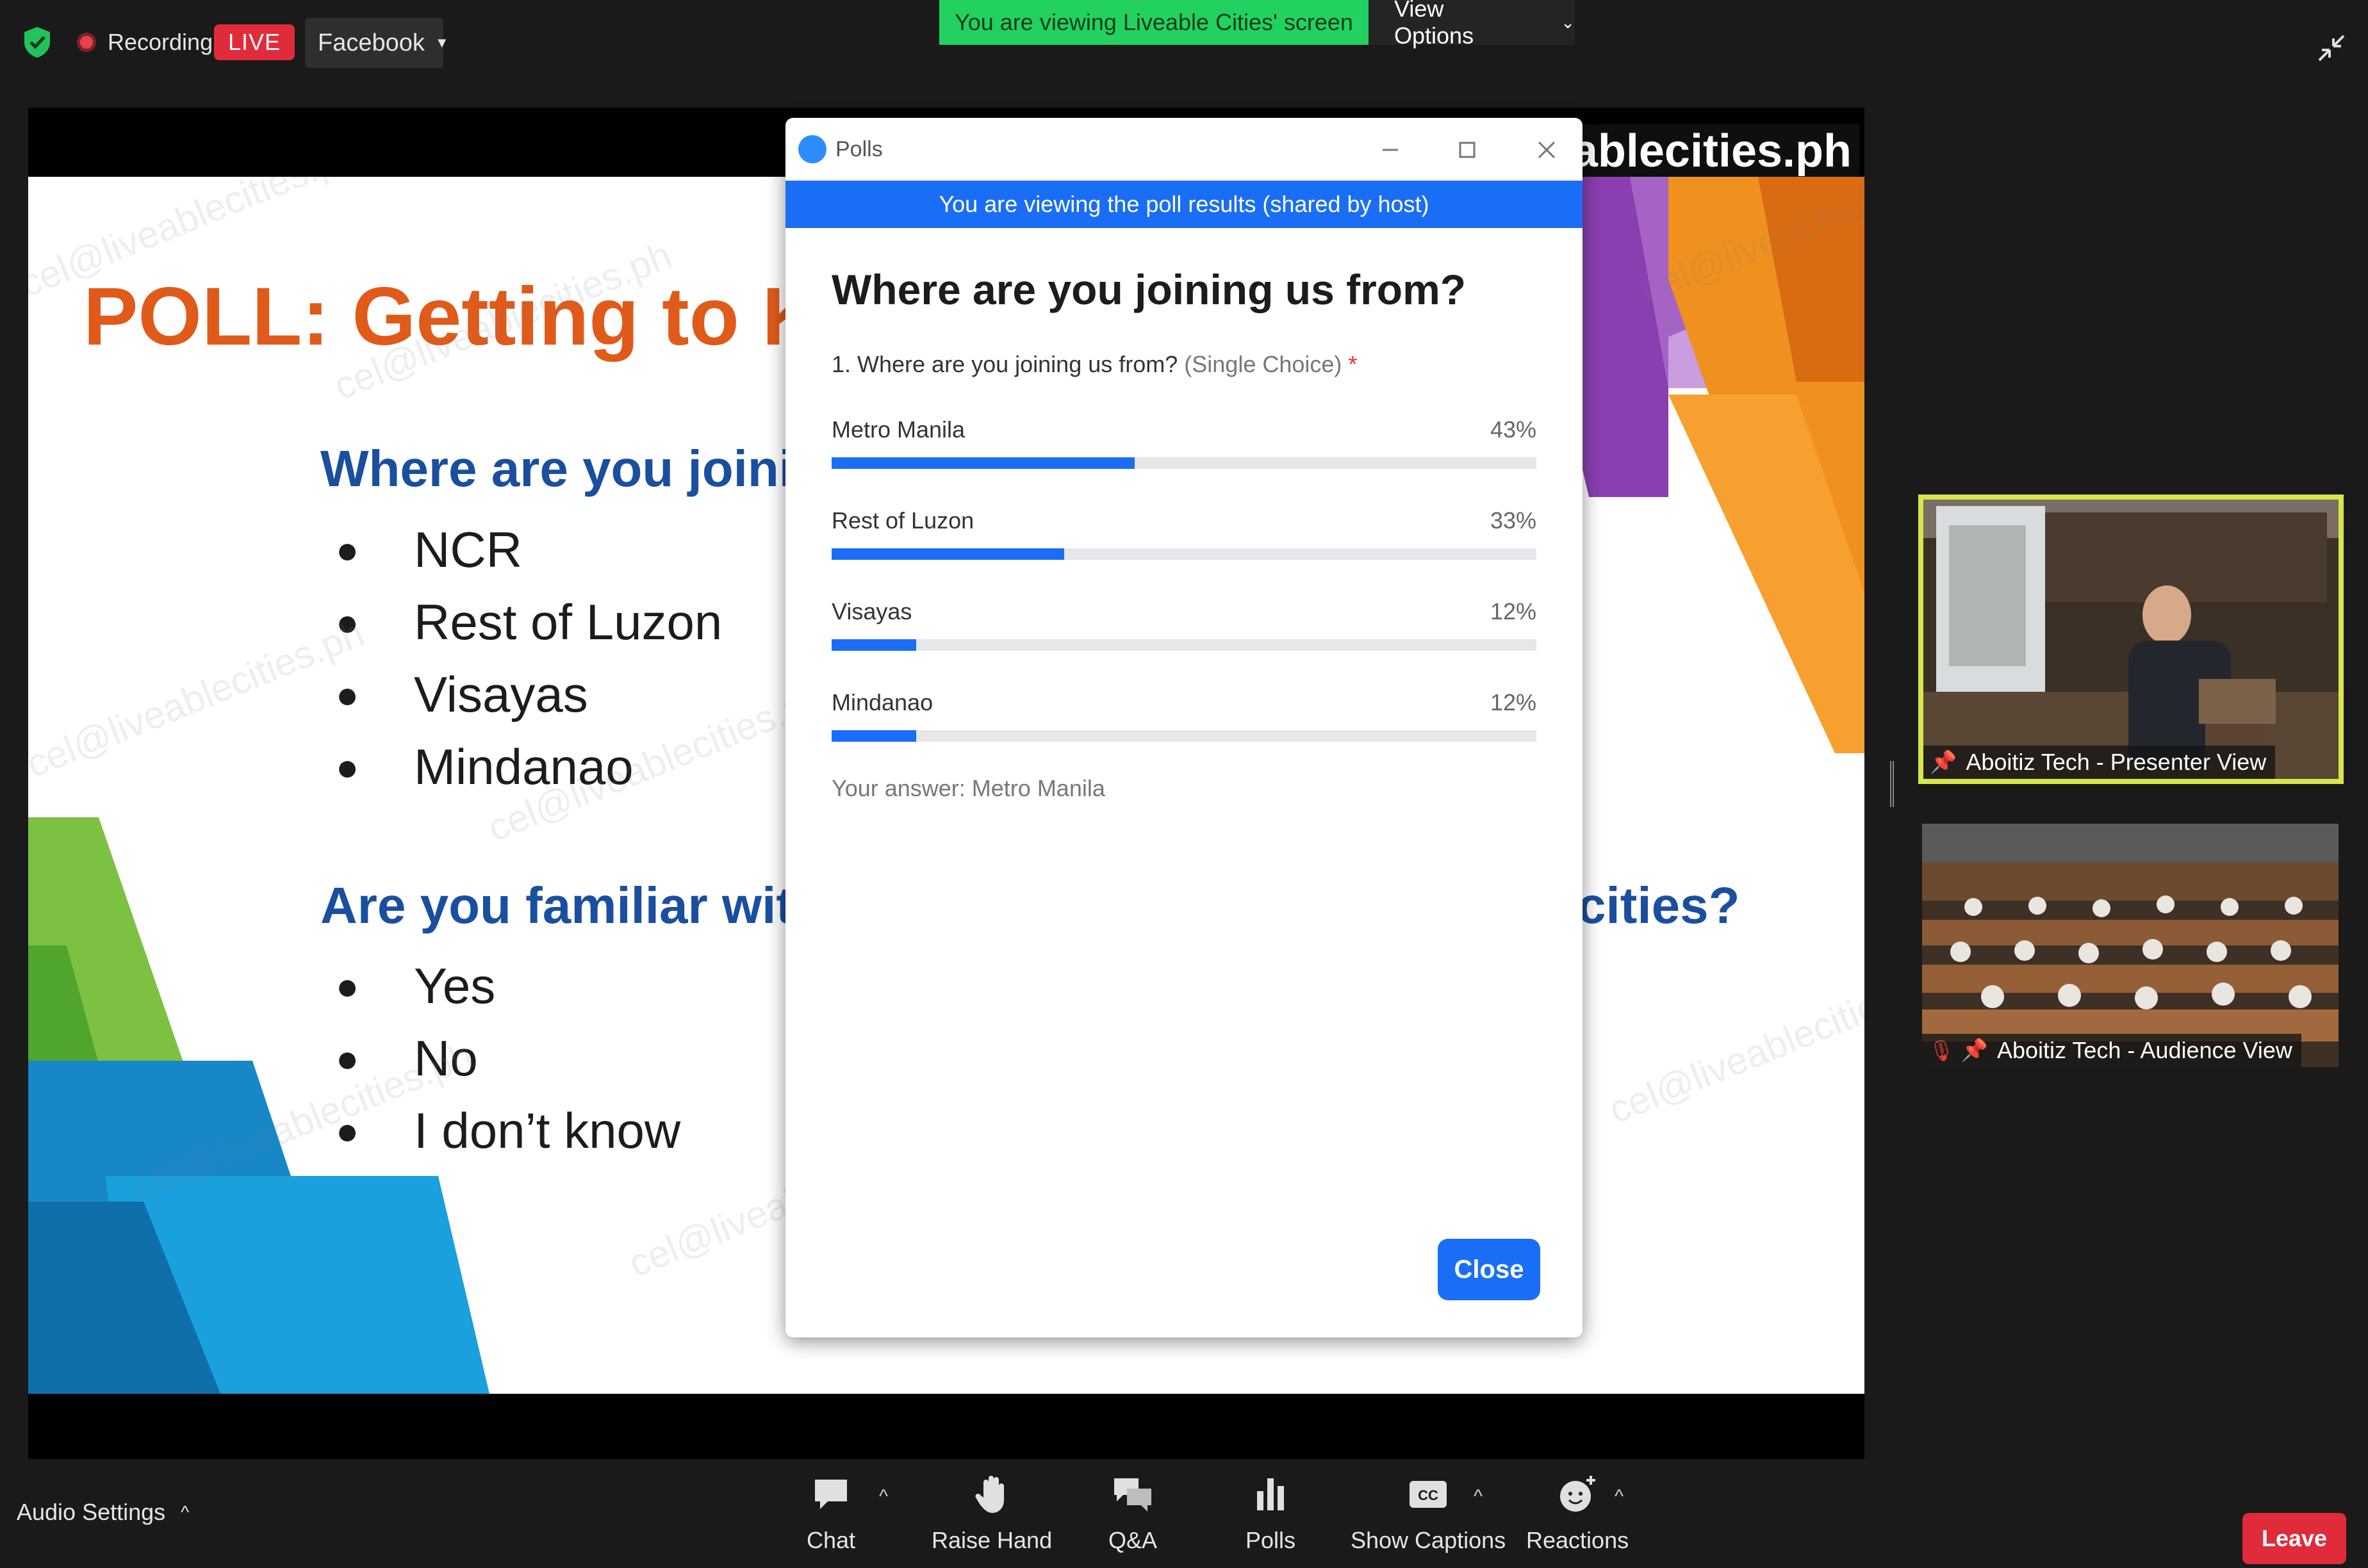 The image size is (2368, 1568). I want to click on poll-option-percent: 33%, so click(1513, 520).